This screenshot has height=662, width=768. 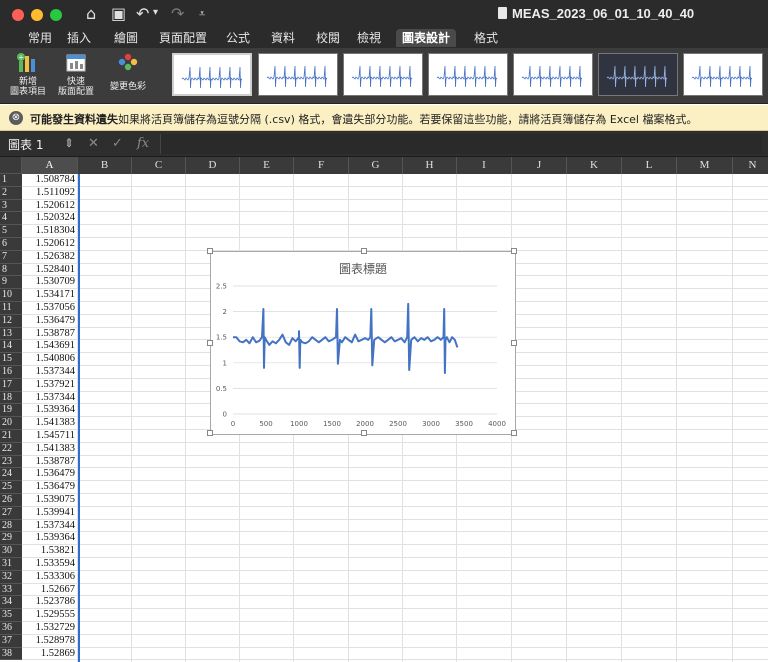 I want to click on cell-a: 1.526382, so click(x=50, y=257).